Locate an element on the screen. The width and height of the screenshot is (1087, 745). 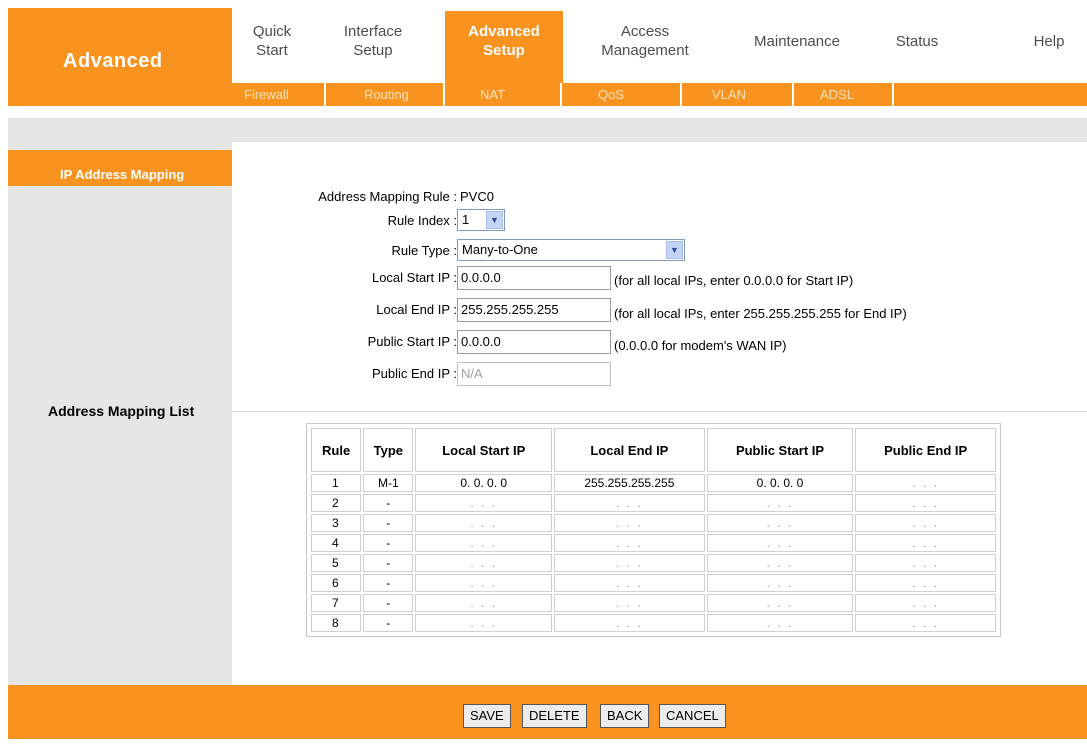
public-start-ip-note: (0.0.0.0 for modem's WAN IP) is located at coordinates (700, 345).